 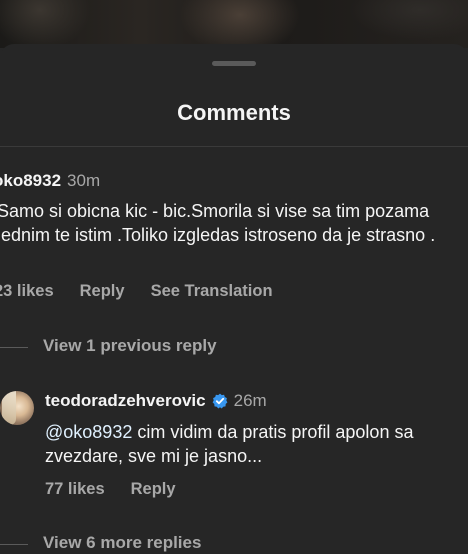 What do you see at coordinates (234, 146) in the screenshot?
I see `title-divider` at bounding box center [234, 146].